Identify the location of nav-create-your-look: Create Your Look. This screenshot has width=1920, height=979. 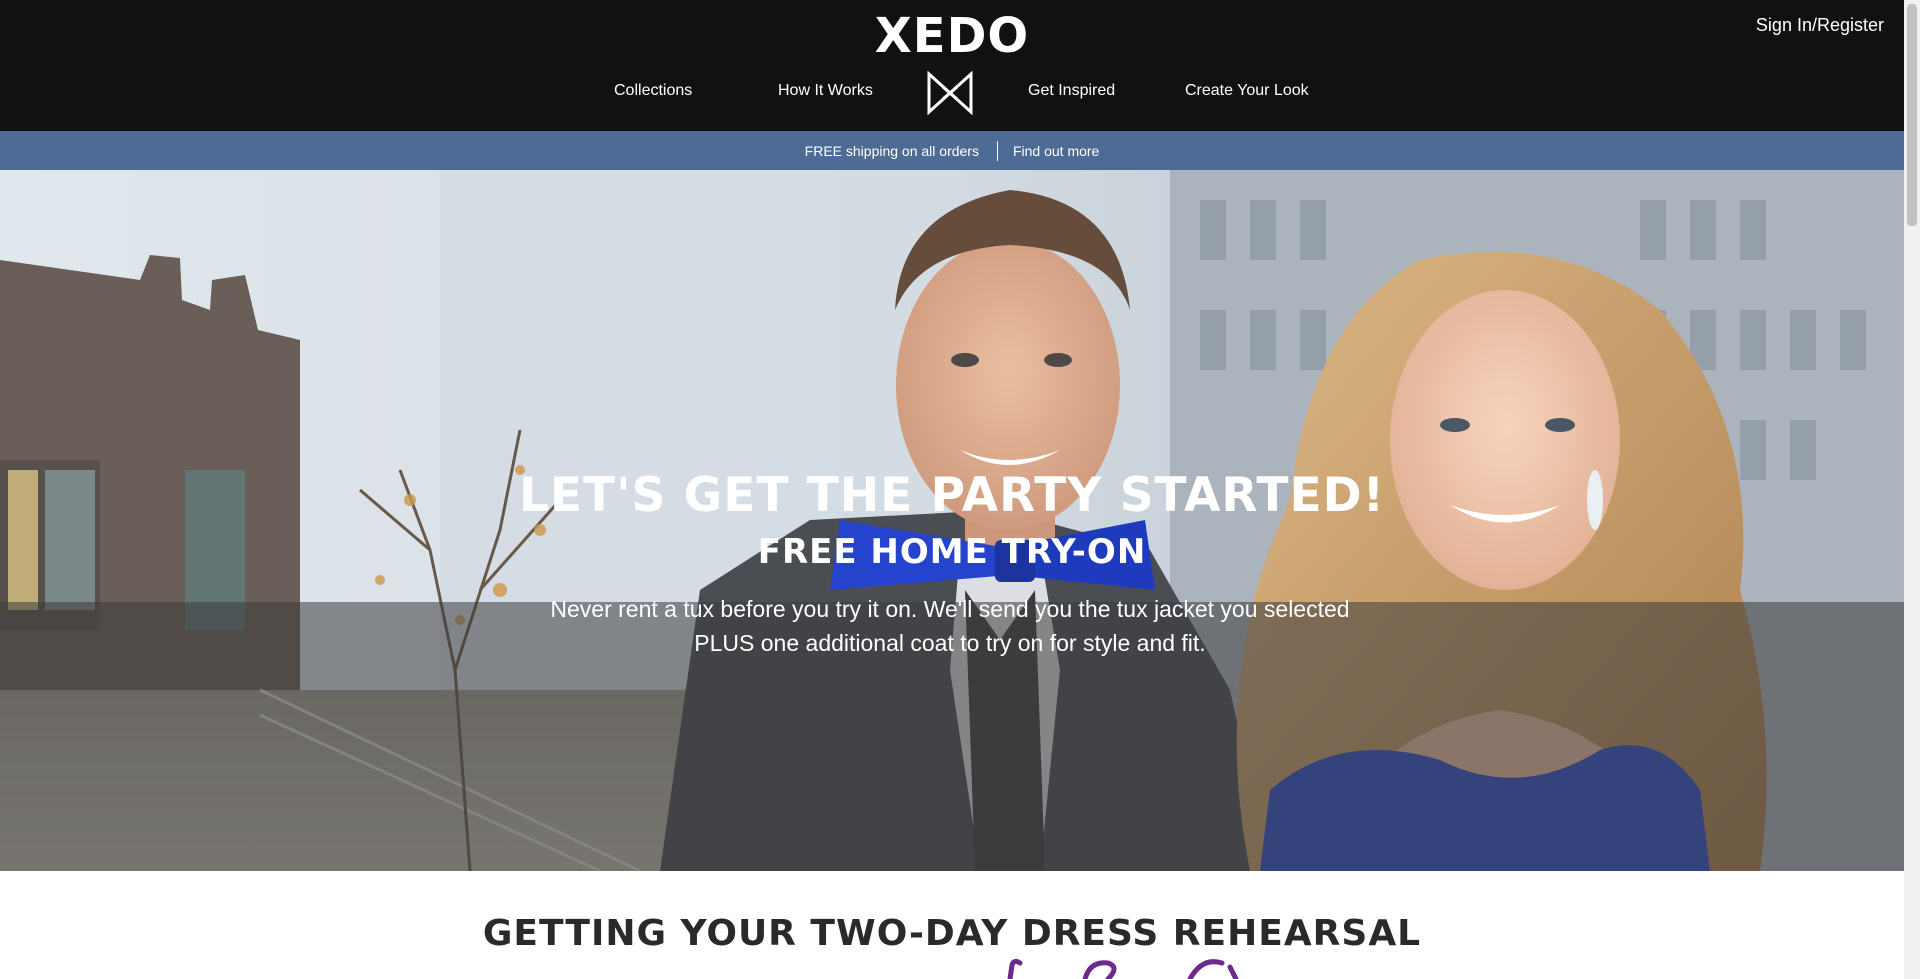
(1247, 91).